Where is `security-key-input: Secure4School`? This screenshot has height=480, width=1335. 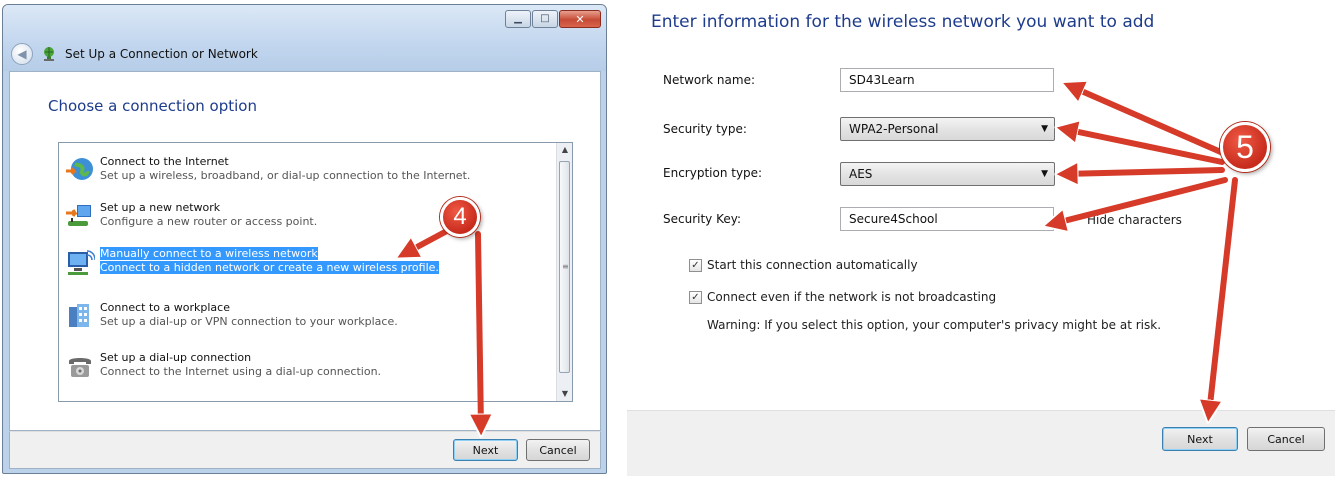 security-key-input: Secure4School is located at coordinates (947, 219).